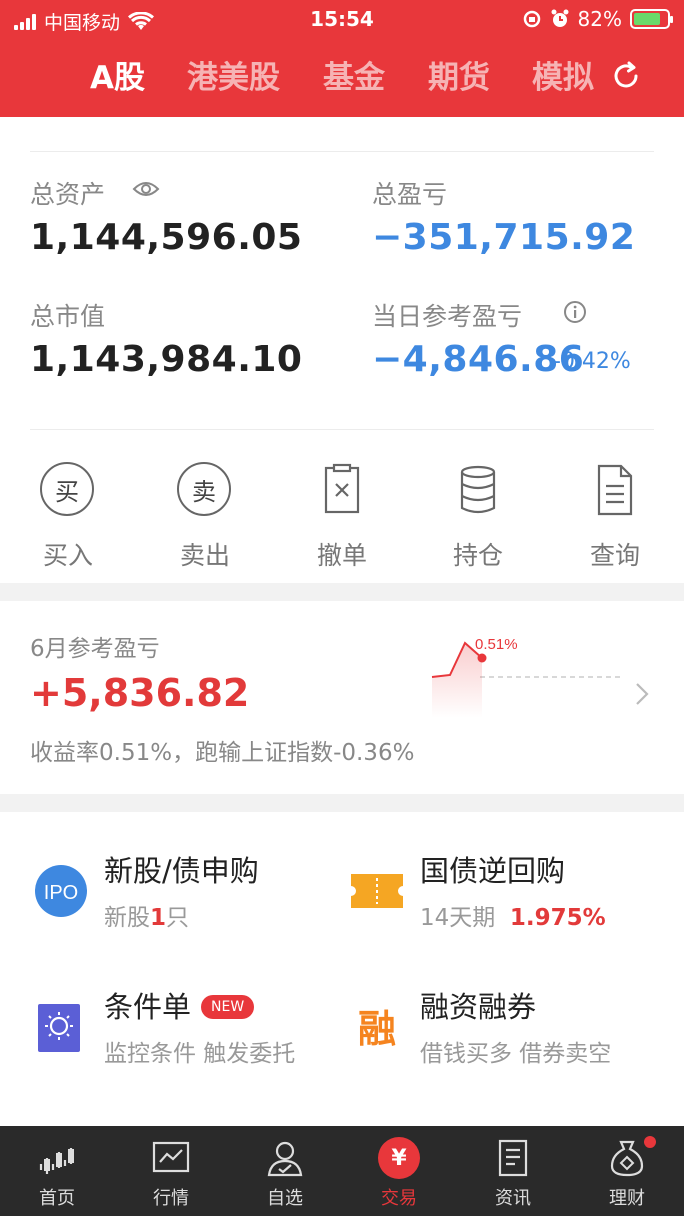 Image resolution: width=684 pixels, height=1216 pixels. What do you see at coordinates (184, 893) in the screenshot?
I see `ipo-subscription-item: IPO 新股/债申购 新股1只` at bounding box center [184, 893].